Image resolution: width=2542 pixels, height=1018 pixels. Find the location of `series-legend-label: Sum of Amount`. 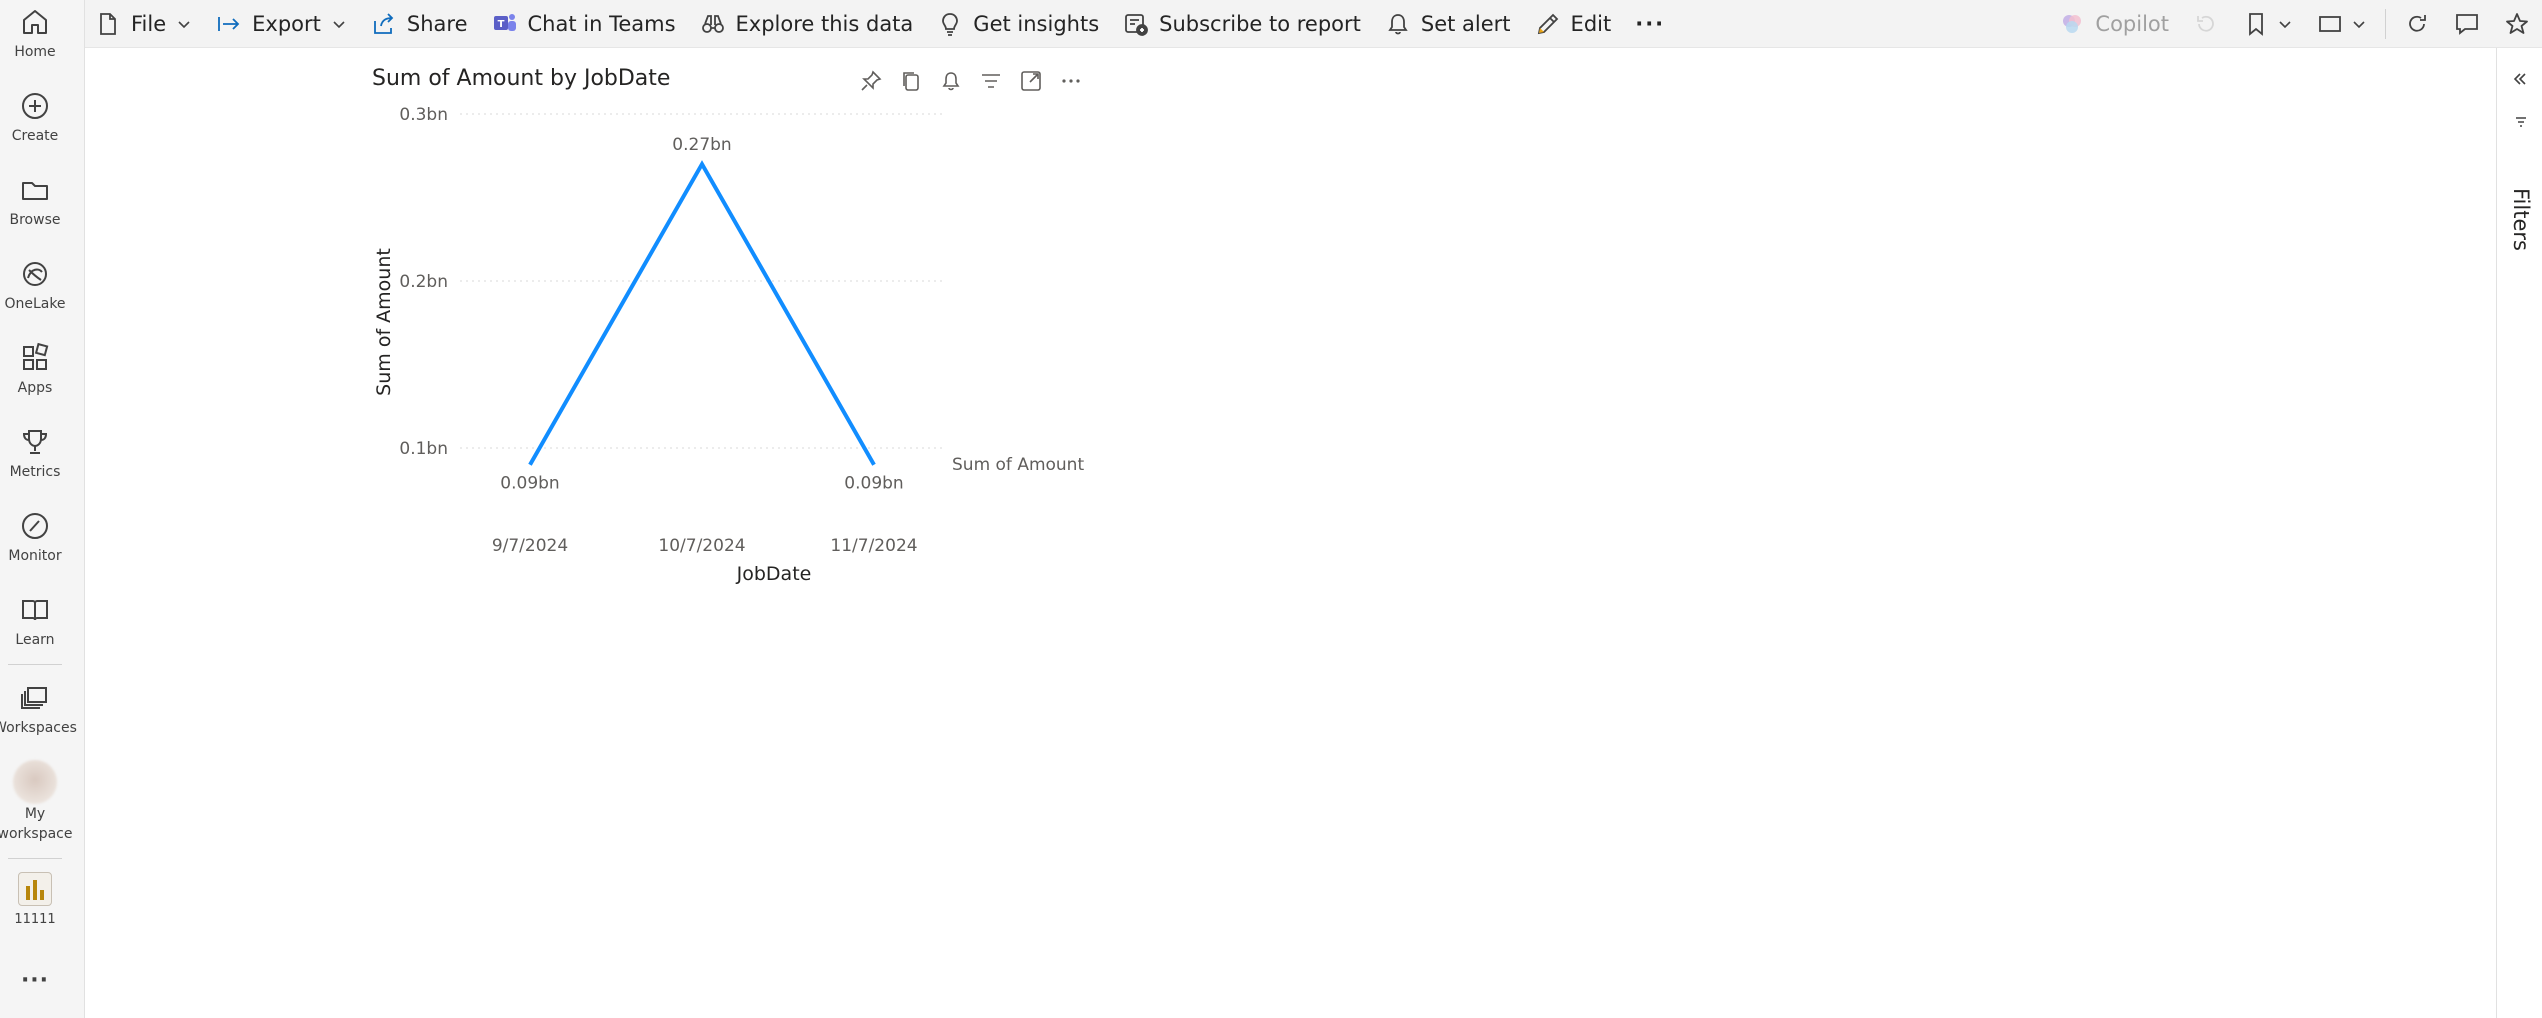

series-legend-label: Sum of Amount is located at coordinates (1018, 465).